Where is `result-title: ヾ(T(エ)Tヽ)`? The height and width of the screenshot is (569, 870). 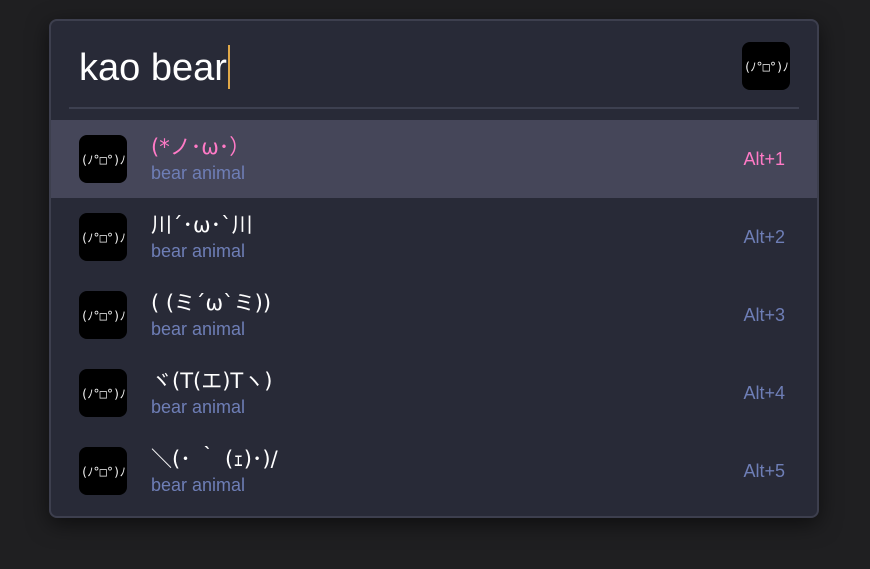
result-title: ヾ(T(エ)Tヽ) is located at coordinates (212, 381).